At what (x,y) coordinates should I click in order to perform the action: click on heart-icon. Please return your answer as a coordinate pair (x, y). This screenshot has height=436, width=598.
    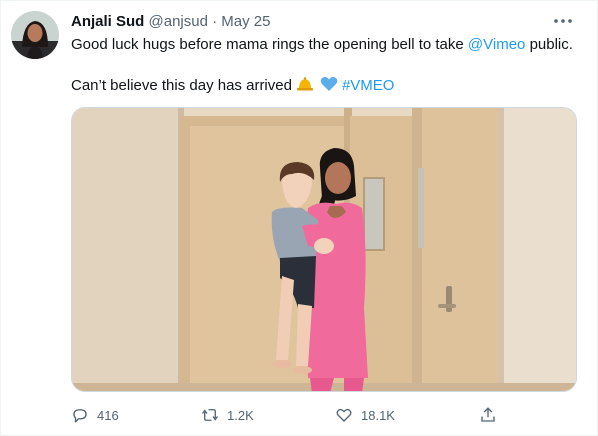
    Looking at the image, I should click on (344, 415).